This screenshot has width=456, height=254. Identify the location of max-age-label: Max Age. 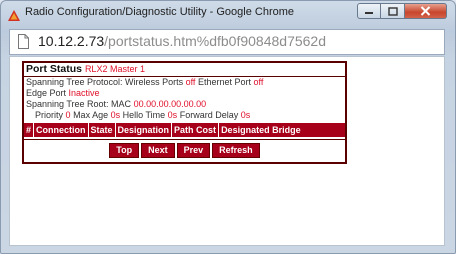
(91, 115).